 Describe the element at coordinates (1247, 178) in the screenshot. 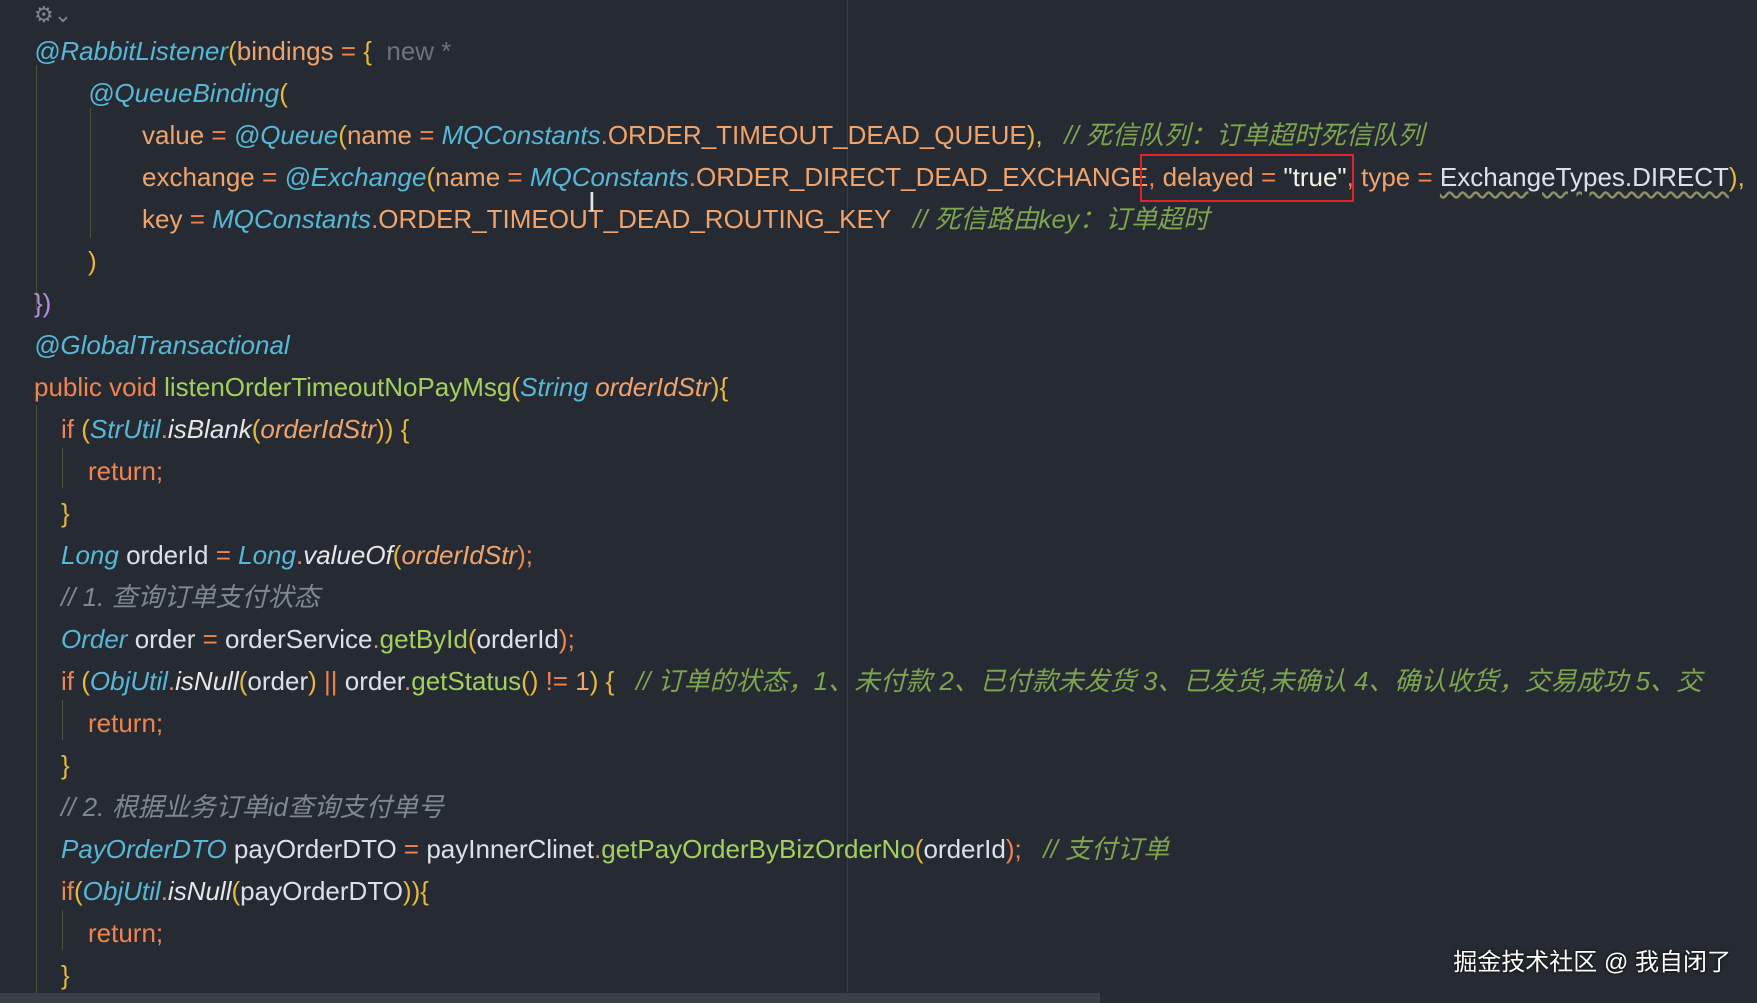

I see `delayed-highlight-box` at that location.